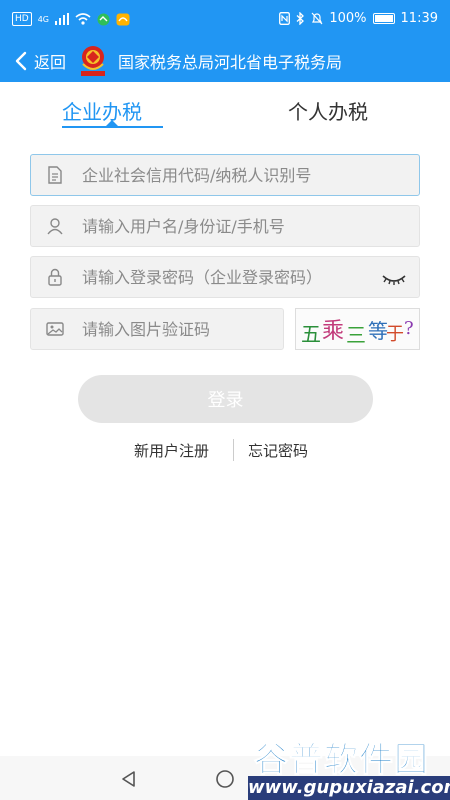  I want to click on status-right: 100% 11:39, so click(358, 18).